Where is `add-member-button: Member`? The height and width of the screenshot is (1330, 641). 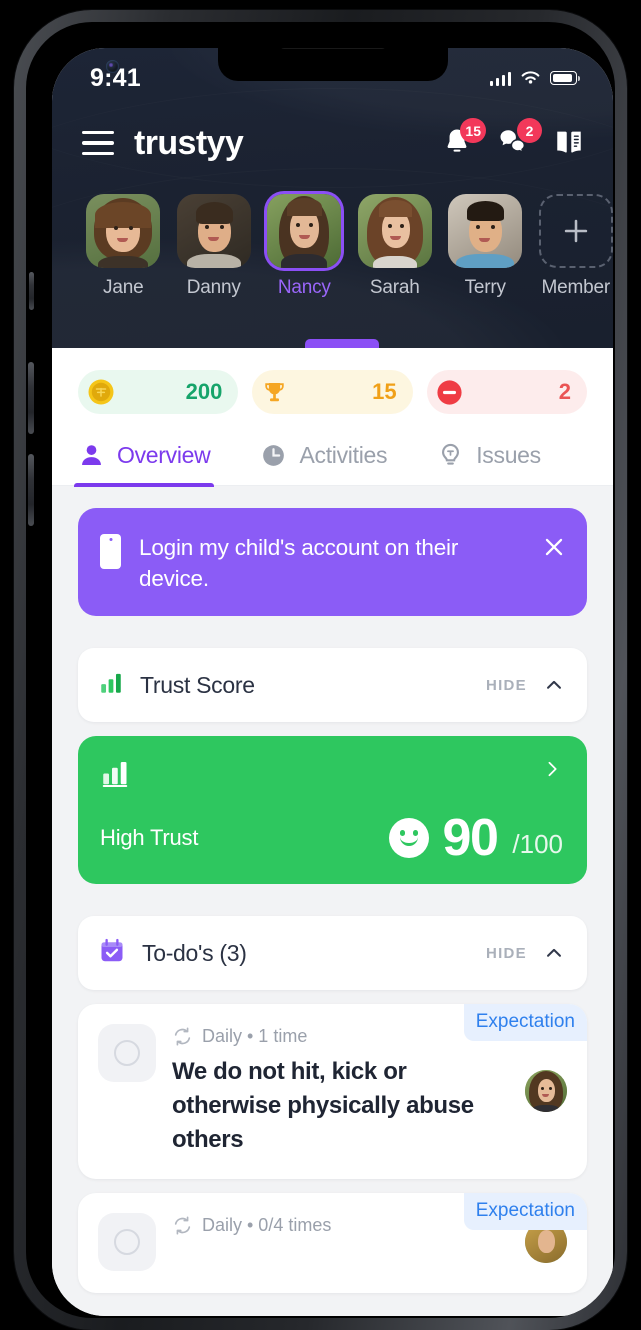 add-member-button: Member is located at coordinates (576, 246).